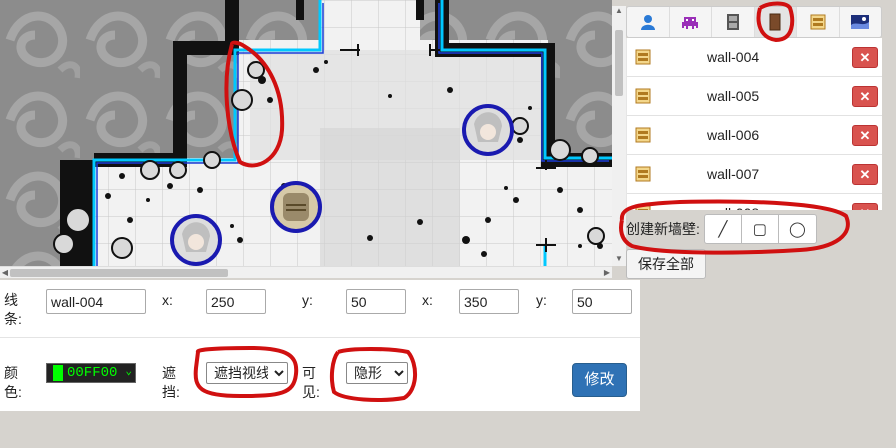  What do you see at coordinates (247, 373) in the screenshot?
I see `block-select: 遮挡视线` at bounding box center [247, 373].